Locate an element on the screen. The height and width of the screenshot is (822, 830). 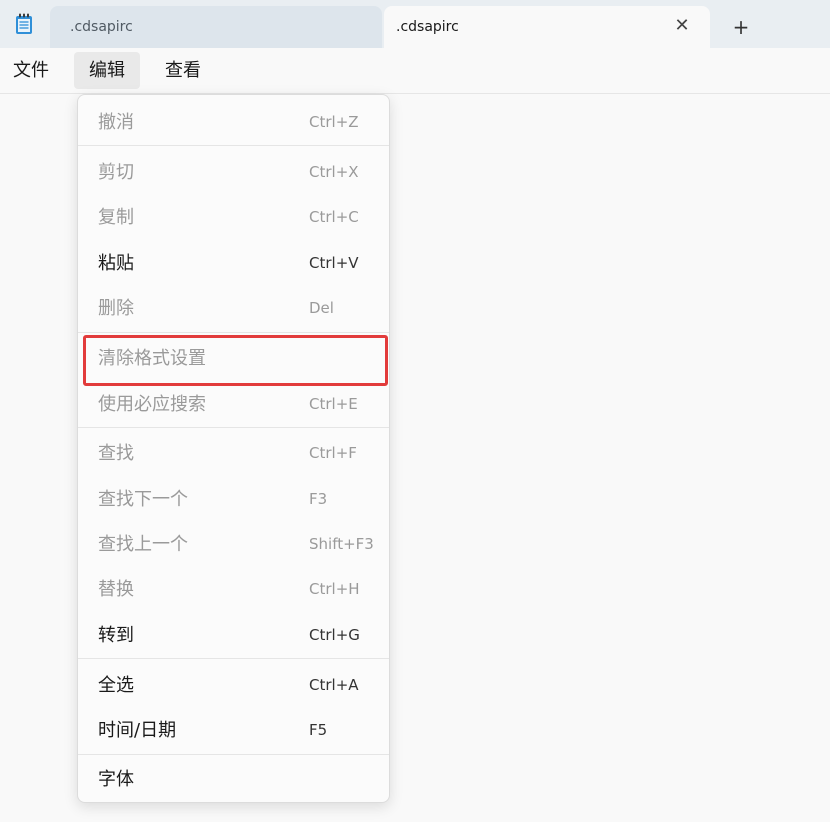
plus-icon: + is located at coordinates (741, 27).